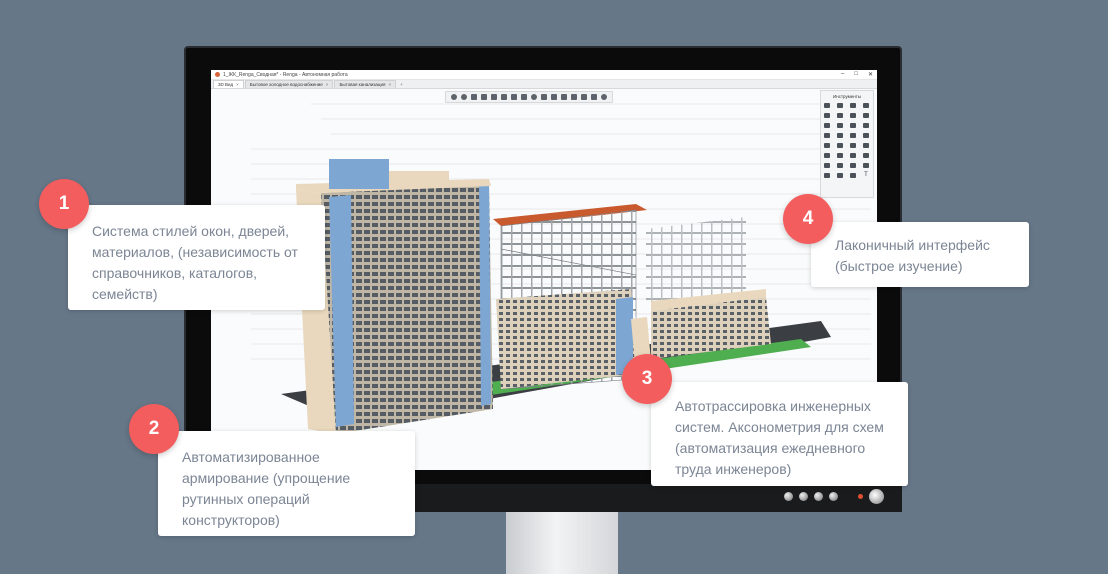 The image size is (1108, 574). Describe the element at coordinates (827, 105) in the screenshot. I see `select-tool-icon` at that location.